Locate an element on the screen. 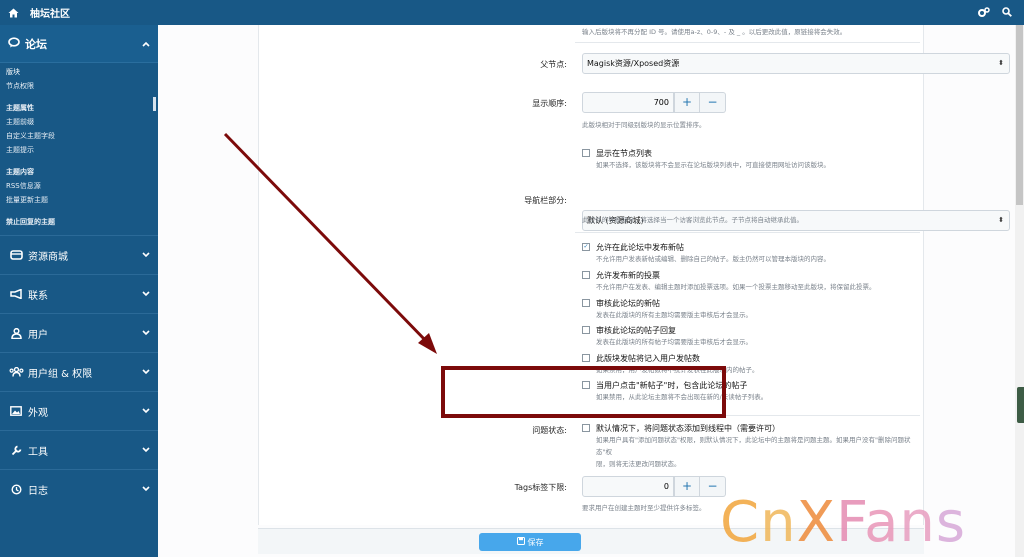 This screenshot has height=557, width=1024. sidebar-section-forum: 论坛 is located at coordinates (79, 44).